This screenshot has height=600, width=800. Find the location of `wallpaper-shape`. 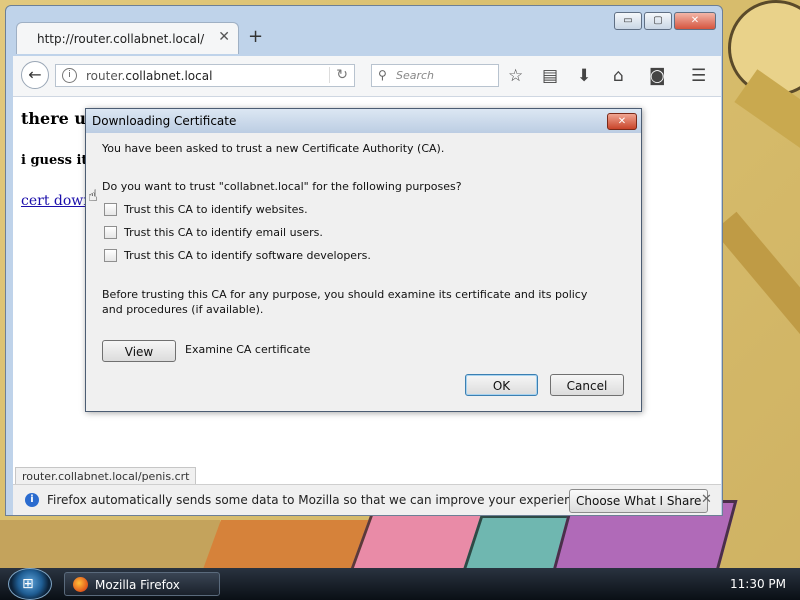

wallpaper-shape is located at coordinates (756, 275).